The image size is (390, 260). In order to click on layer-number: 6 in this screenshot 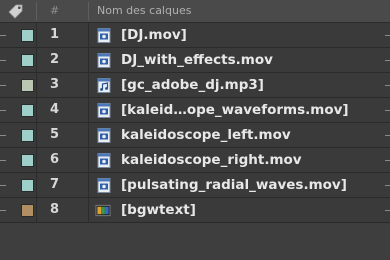, I will do `click(55, 159)`.